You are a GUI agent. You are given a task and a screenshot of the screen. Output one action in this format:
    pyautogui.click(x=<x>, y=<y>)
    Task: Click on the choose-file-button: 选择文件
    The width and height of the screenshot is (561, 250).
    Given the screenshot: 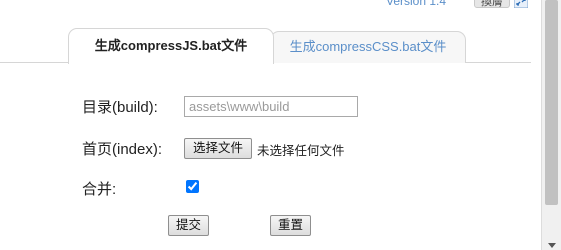 What is the action you would take?
    pyautogui.click(x=218, y=148)
    